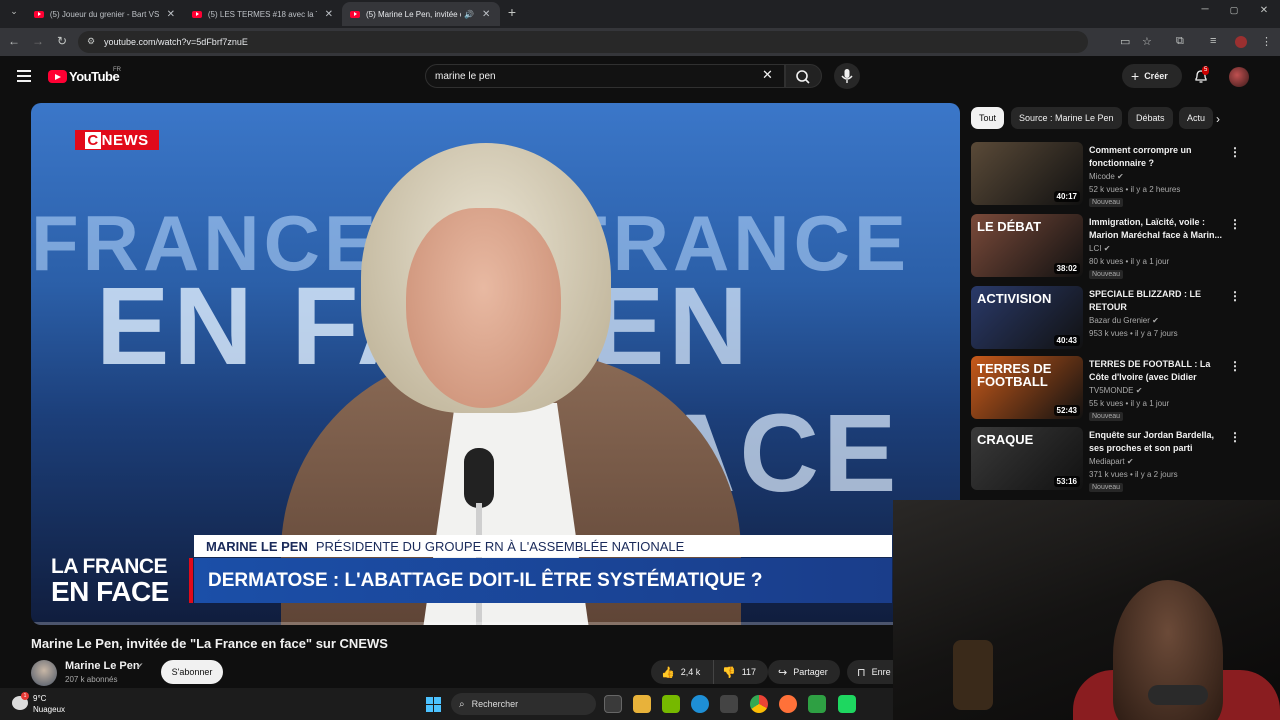 Image resolution: width=1280 pixels, height=720 pixels. What do you see at coordinates (1124, 320) in the screenshot?
I see `recommendation-channel: Bazar du Grenier ✔` at bounding box center [1124, 320].